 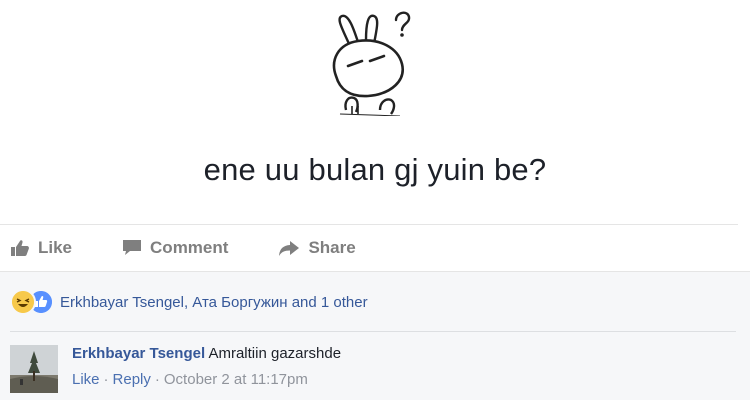 I want to click on avatar-photo, so click(x=34, y=369).